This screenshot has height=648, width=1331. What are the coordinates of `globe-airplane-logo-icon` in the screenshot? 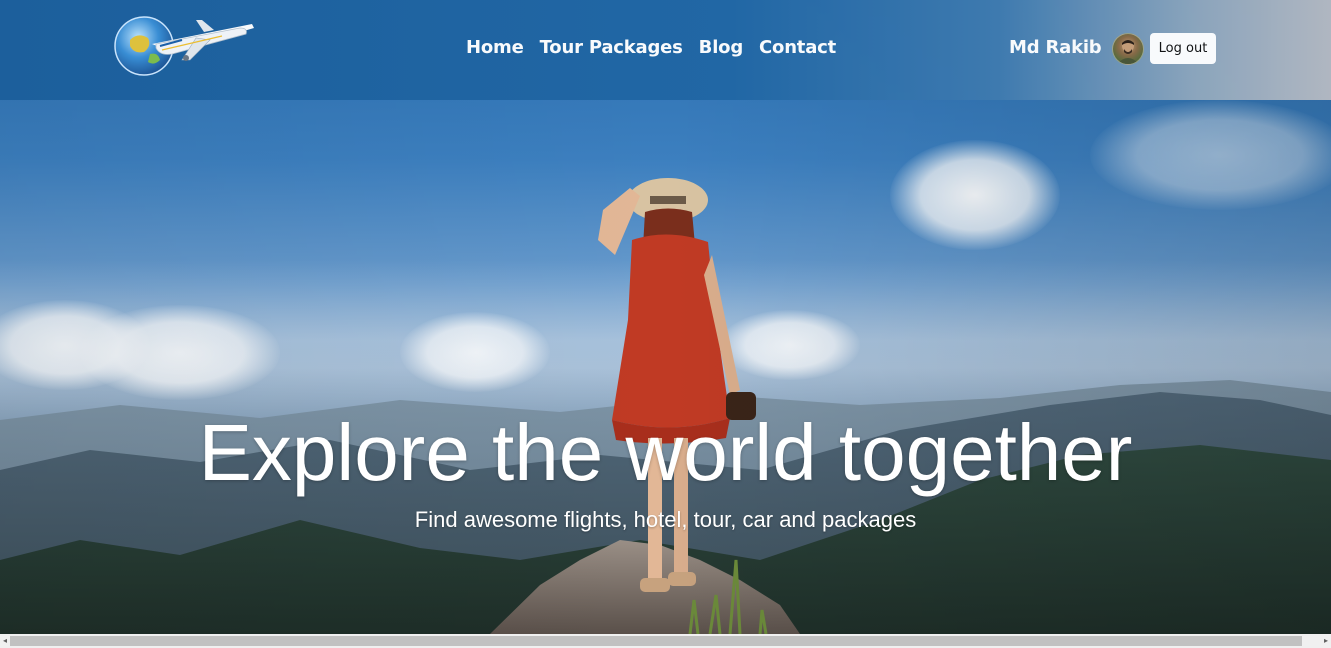 It's located at (184, 46).